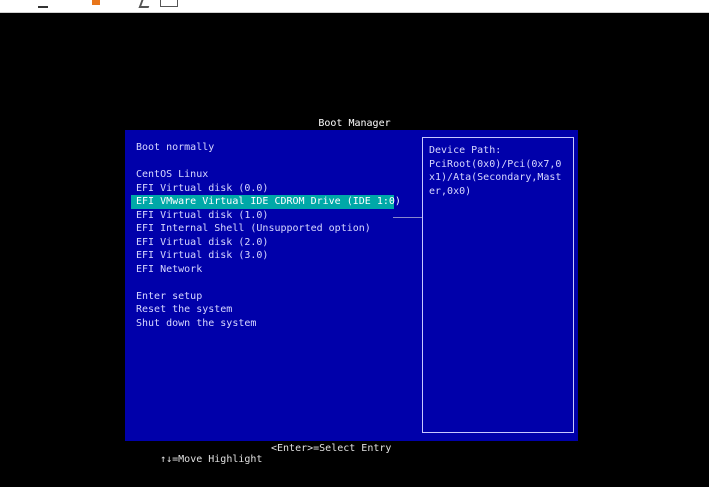 The image size is (709, 487). Describe the element at coordinates (211, 459) in the screenshot. I see `move-highlight-hint: ↑↓=Move Highlight` at that location.